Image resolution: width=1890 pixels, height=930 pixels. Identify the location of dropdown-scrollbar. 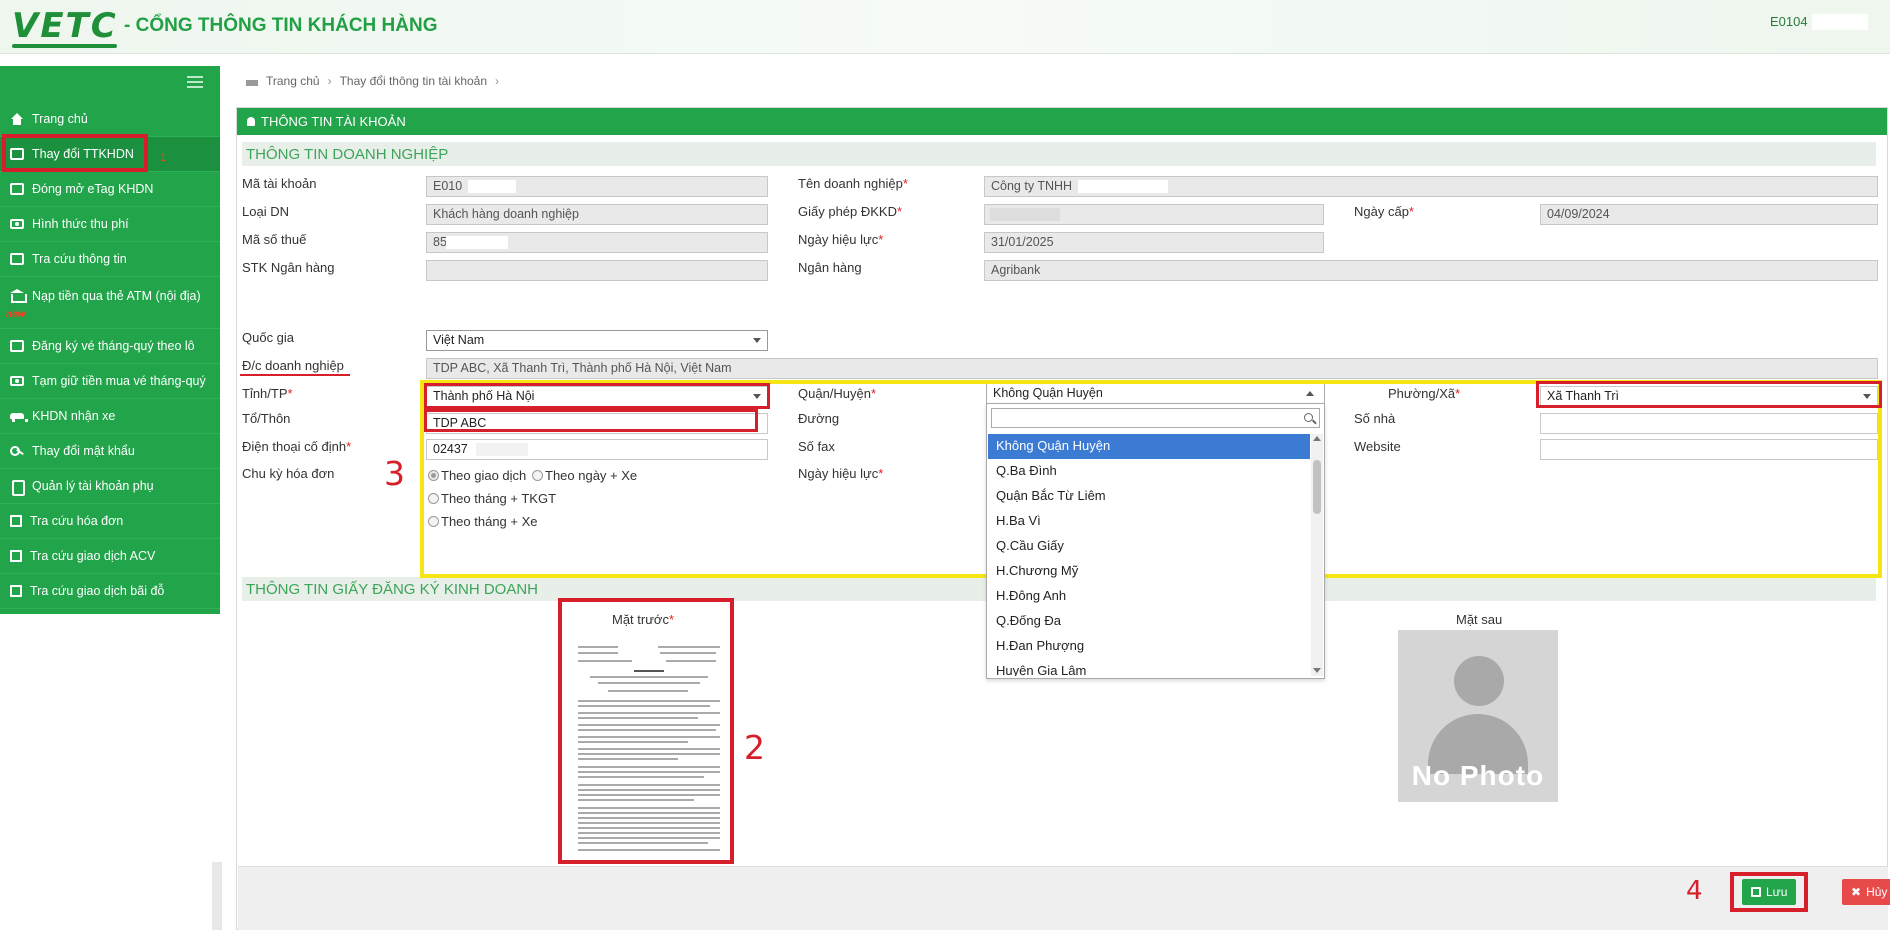
(1317, 555).